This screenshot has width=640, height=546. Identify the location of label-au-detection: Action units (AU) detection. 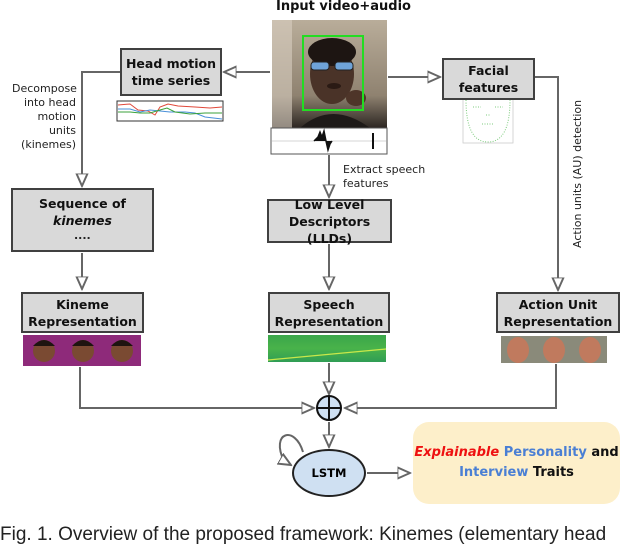
(577, 173).